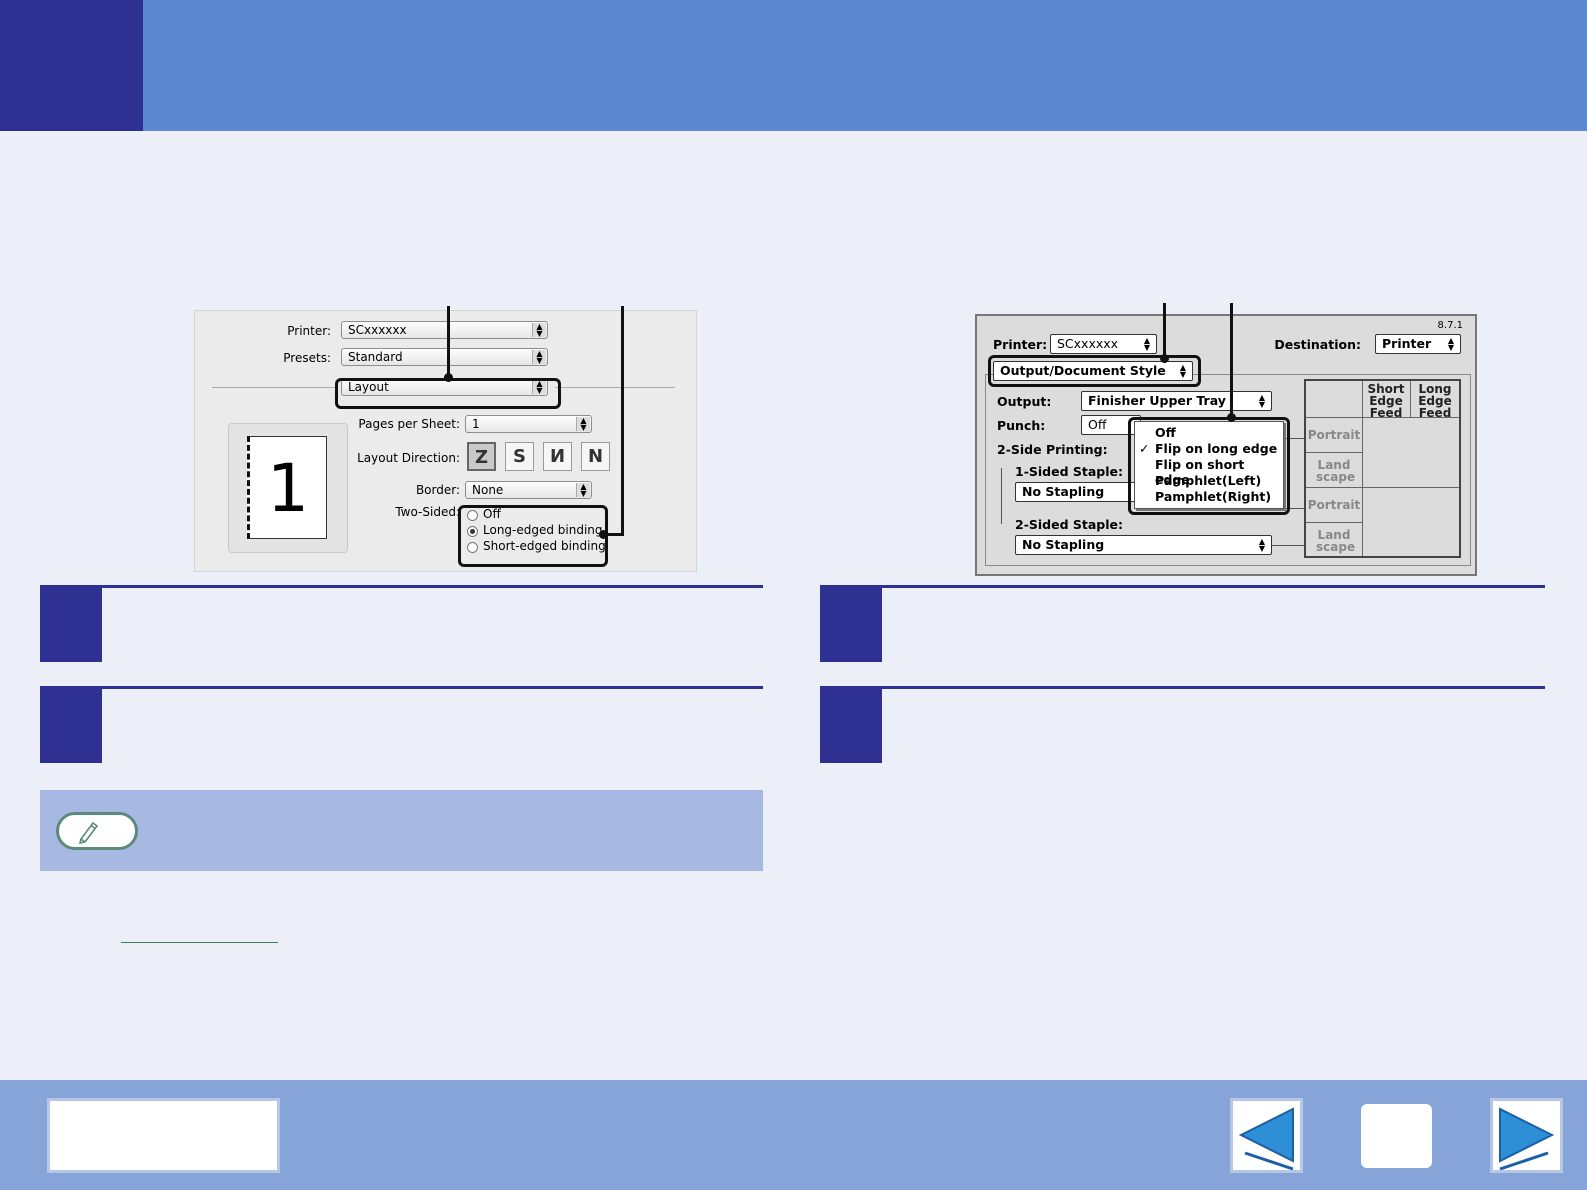 This screenshot has height=1190, width=1587. Describe the element at coordinates (1157, 400) in the screenshot. I see `output-value: Finisher Upper Tray` at that location.